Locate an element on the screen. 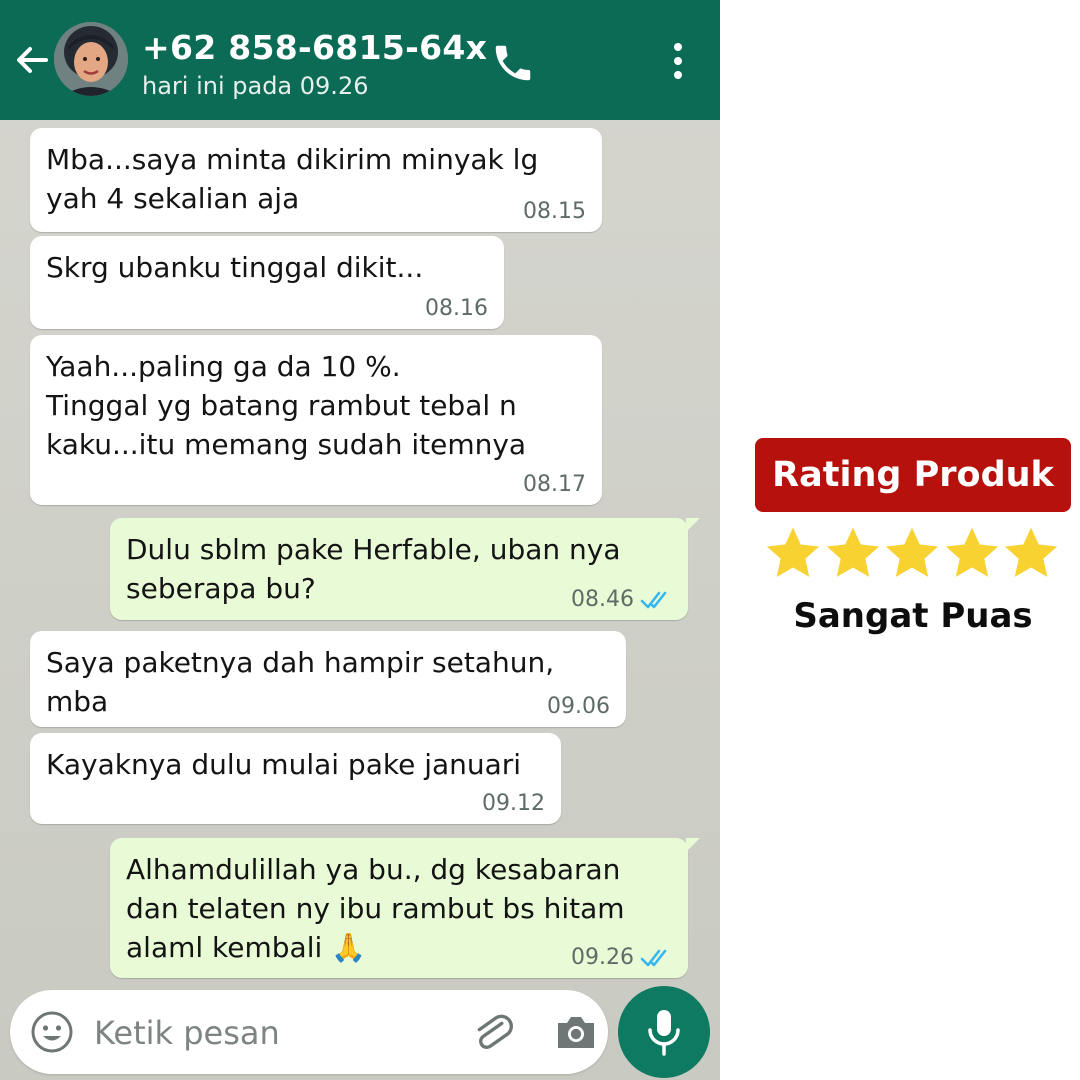 The image size is (1080, 1080). contact-avatar is located at coordinates (91, 59).